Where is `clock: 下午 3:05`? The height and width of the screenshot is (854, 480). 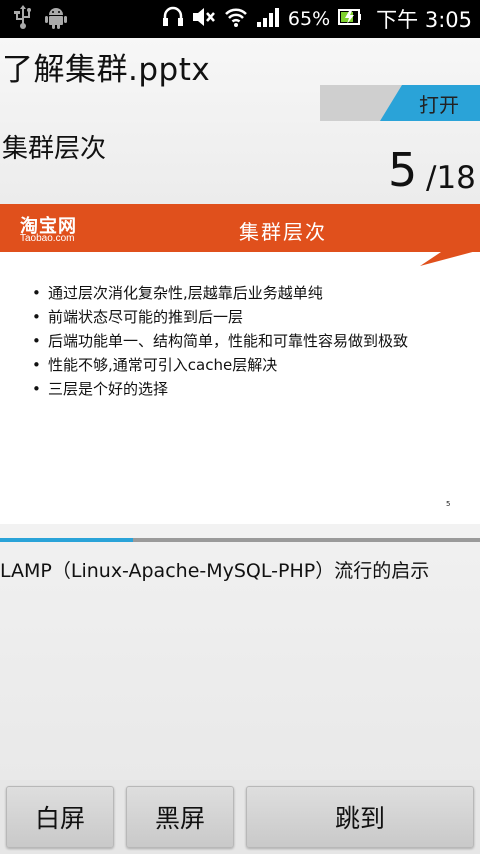 clock: 下午 3:05 is located at coordinates (424, 20).